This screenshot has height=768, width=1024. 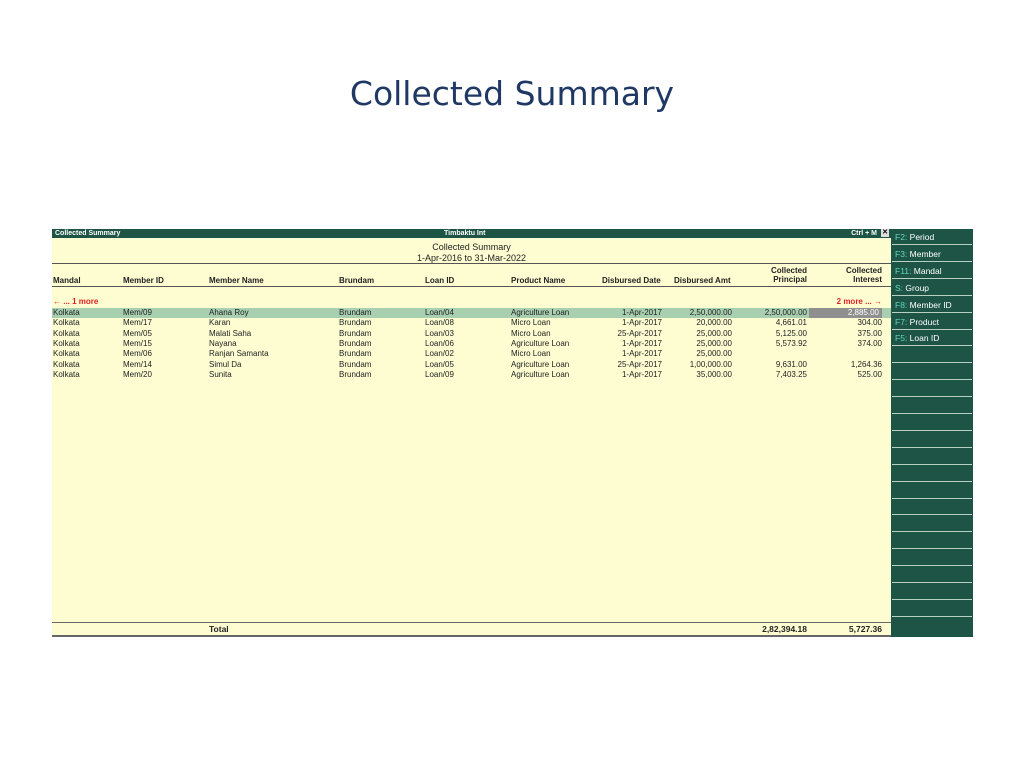 What do you see at coordinates (75, 301) in the screenshot?
I see `more-left-link: ← ... 1 more` at bounding box center [75, 301].